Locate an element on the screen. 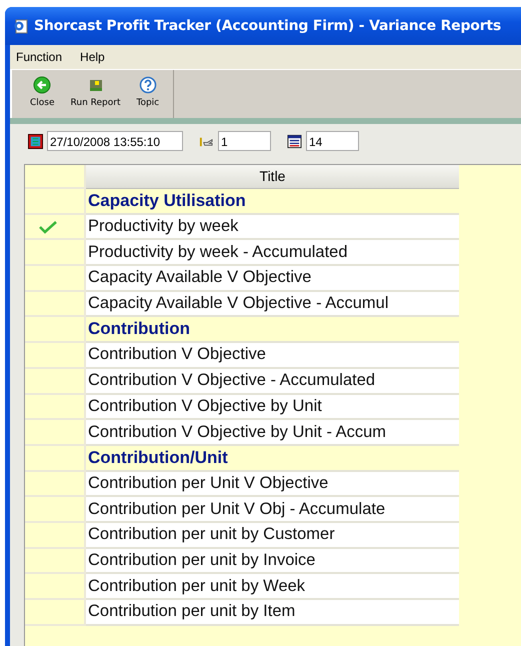  input-field: 1 is located at coordinates (244, 141).